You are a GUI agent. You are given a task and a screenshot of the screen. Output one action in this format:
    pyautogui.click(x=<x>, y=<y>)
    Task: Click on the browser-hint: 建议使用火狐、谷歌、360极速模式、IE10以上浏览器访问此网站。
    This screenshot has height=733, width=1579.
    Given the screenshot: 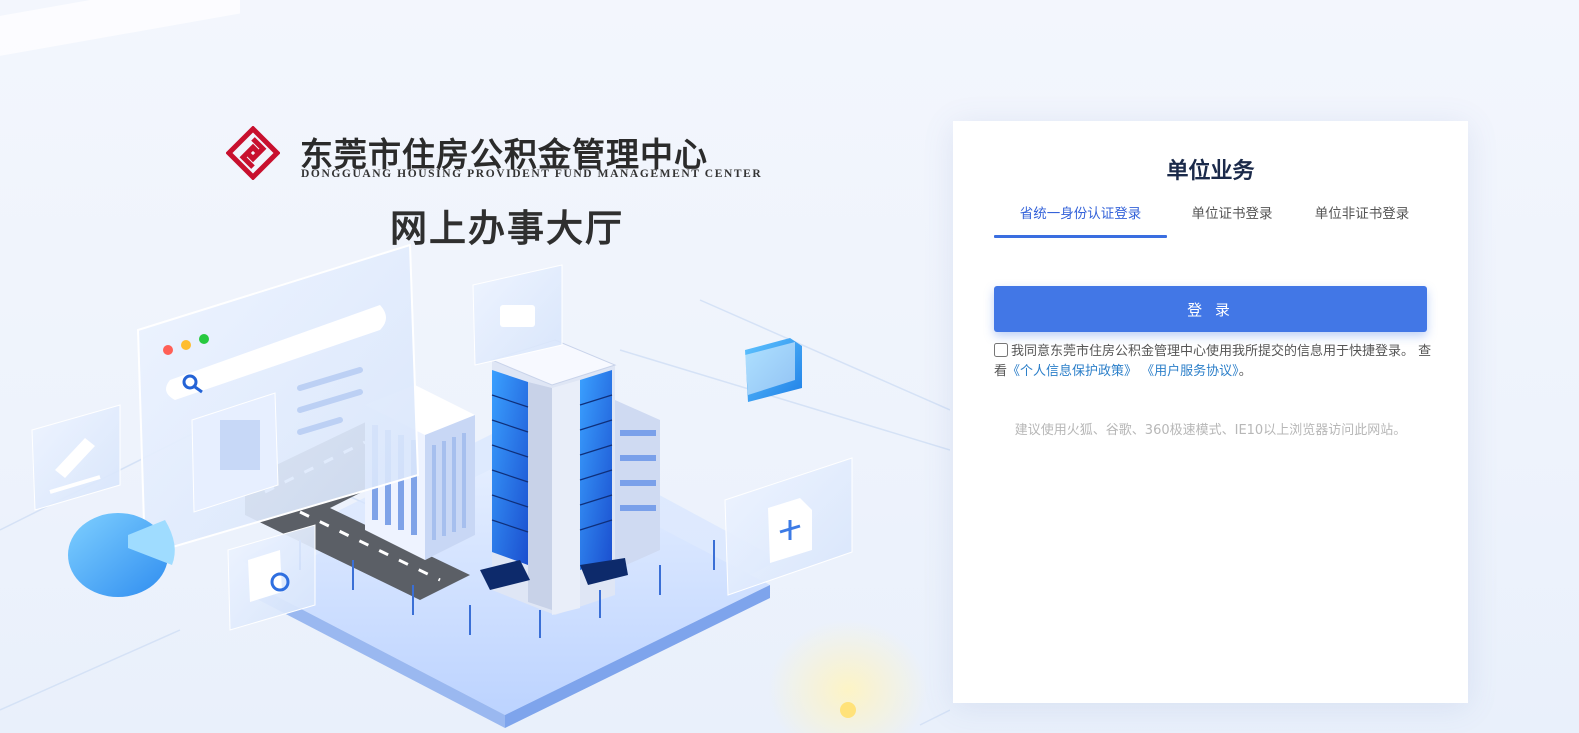 What is the action you would take?
    pyautogui.click(x=1210, y=430)
    